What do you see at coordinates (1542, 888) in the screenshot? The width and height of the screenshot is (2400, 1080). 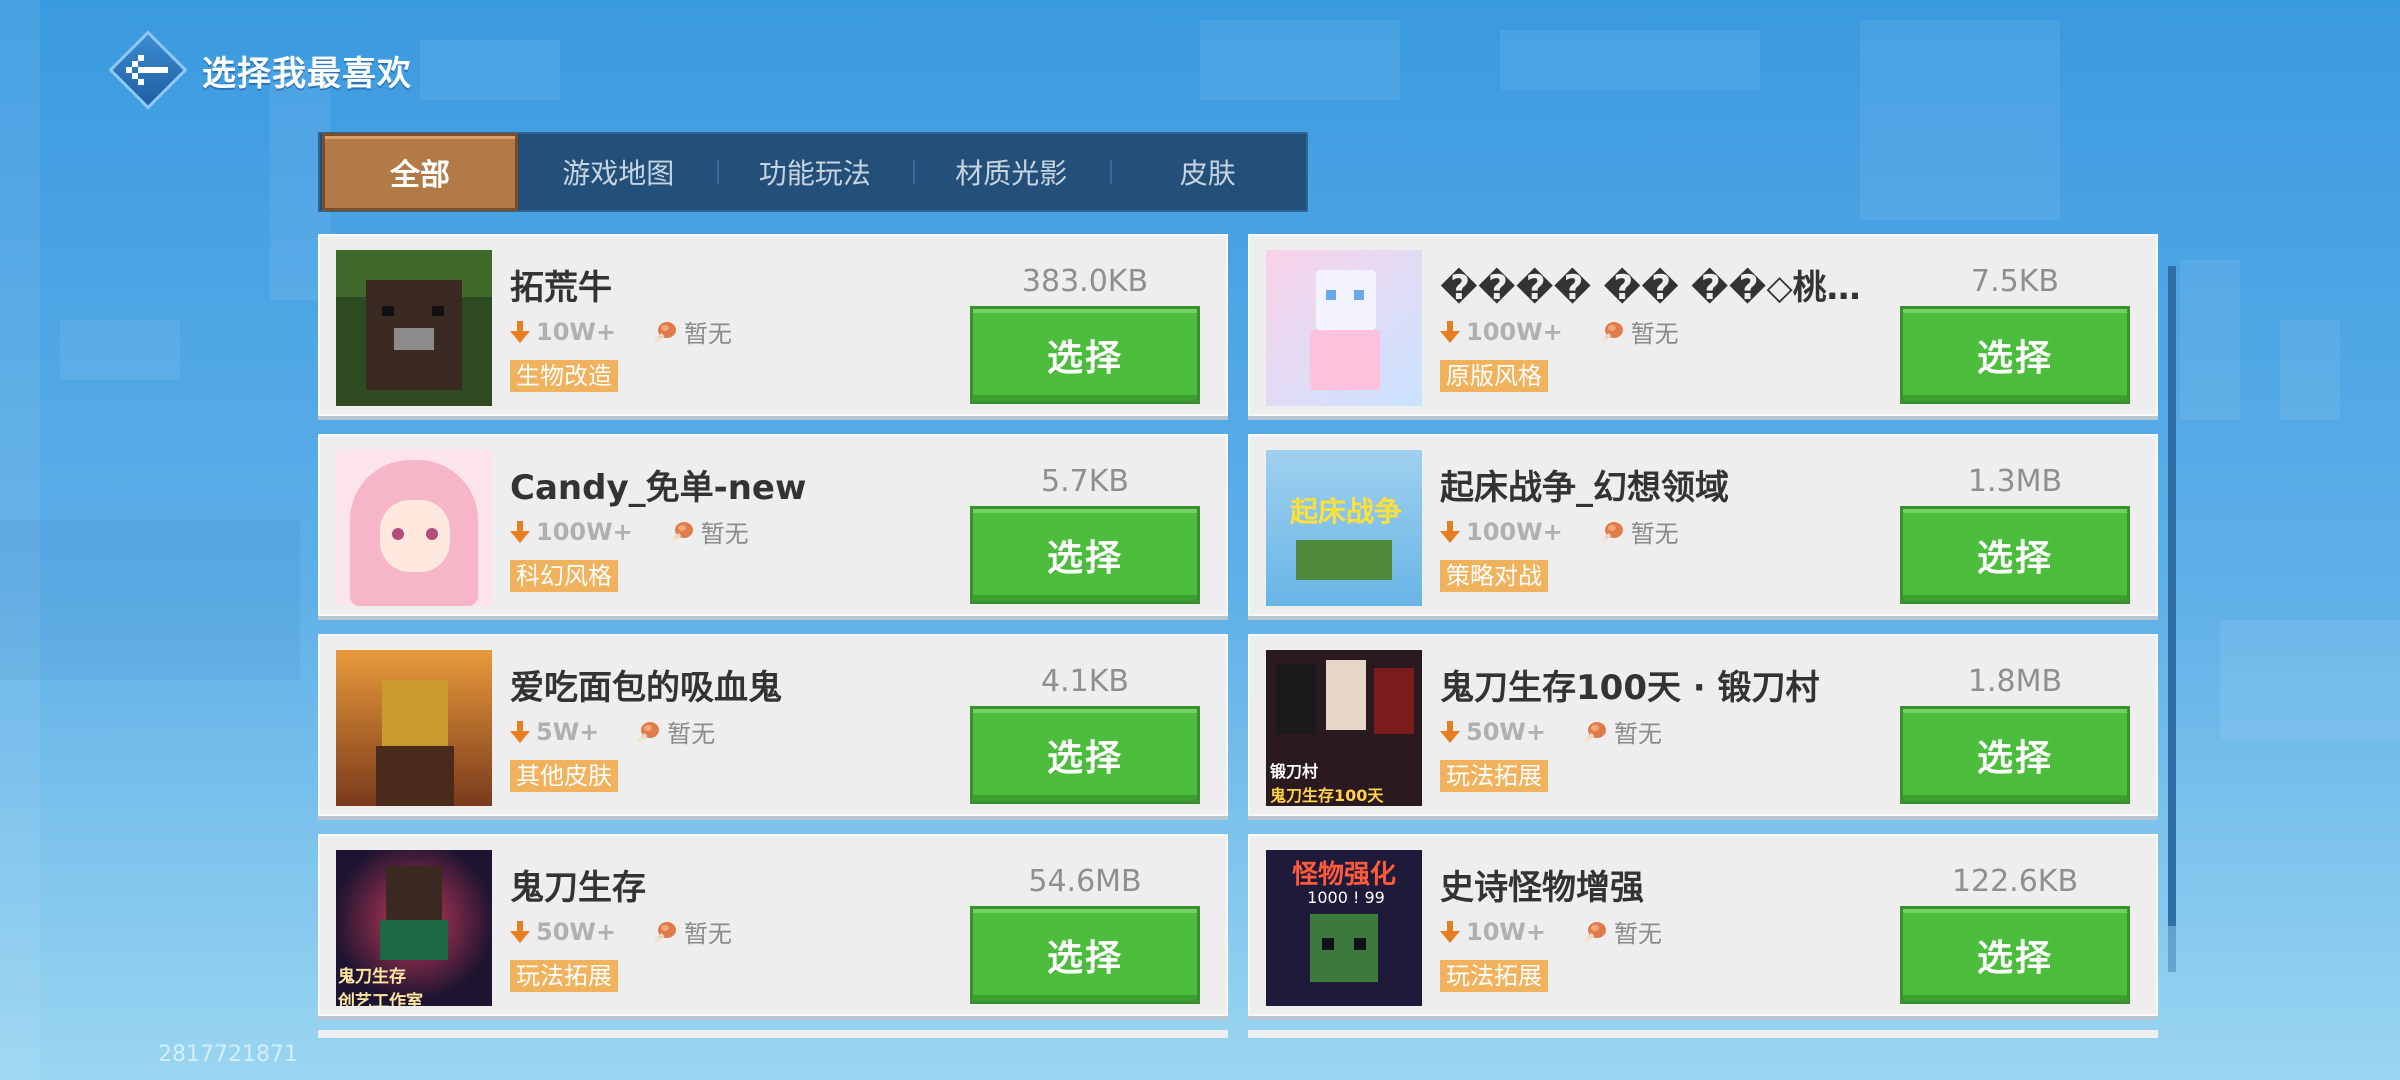 I see `item-name: 史诗怪物增强` at bounding box center [1542, 888].